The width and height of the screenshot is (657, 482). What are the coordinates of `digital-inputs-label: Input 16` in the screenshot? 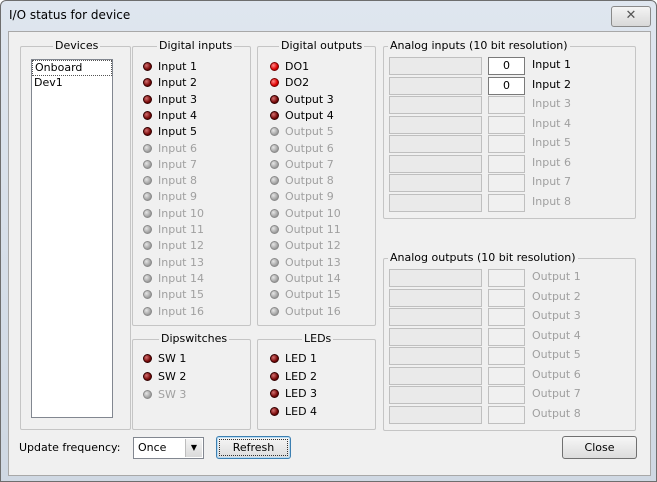 It's located at (181, 311).